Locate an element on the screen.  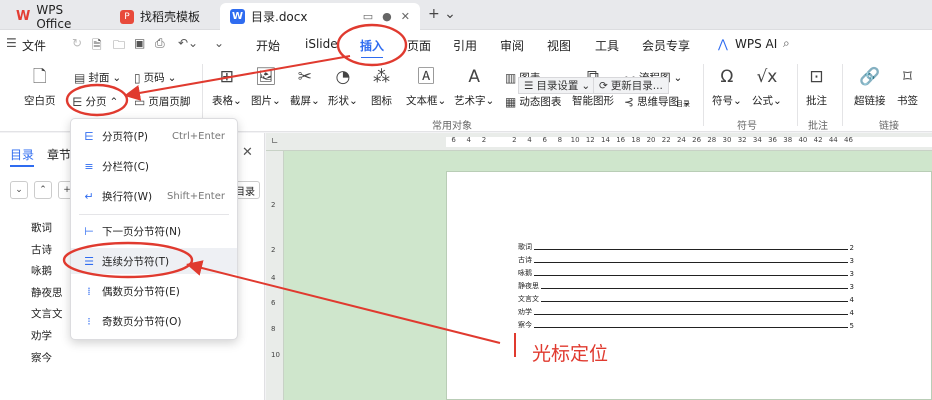
bookmark-button: ⌑ 书签 is located at coordinates (907, 87).